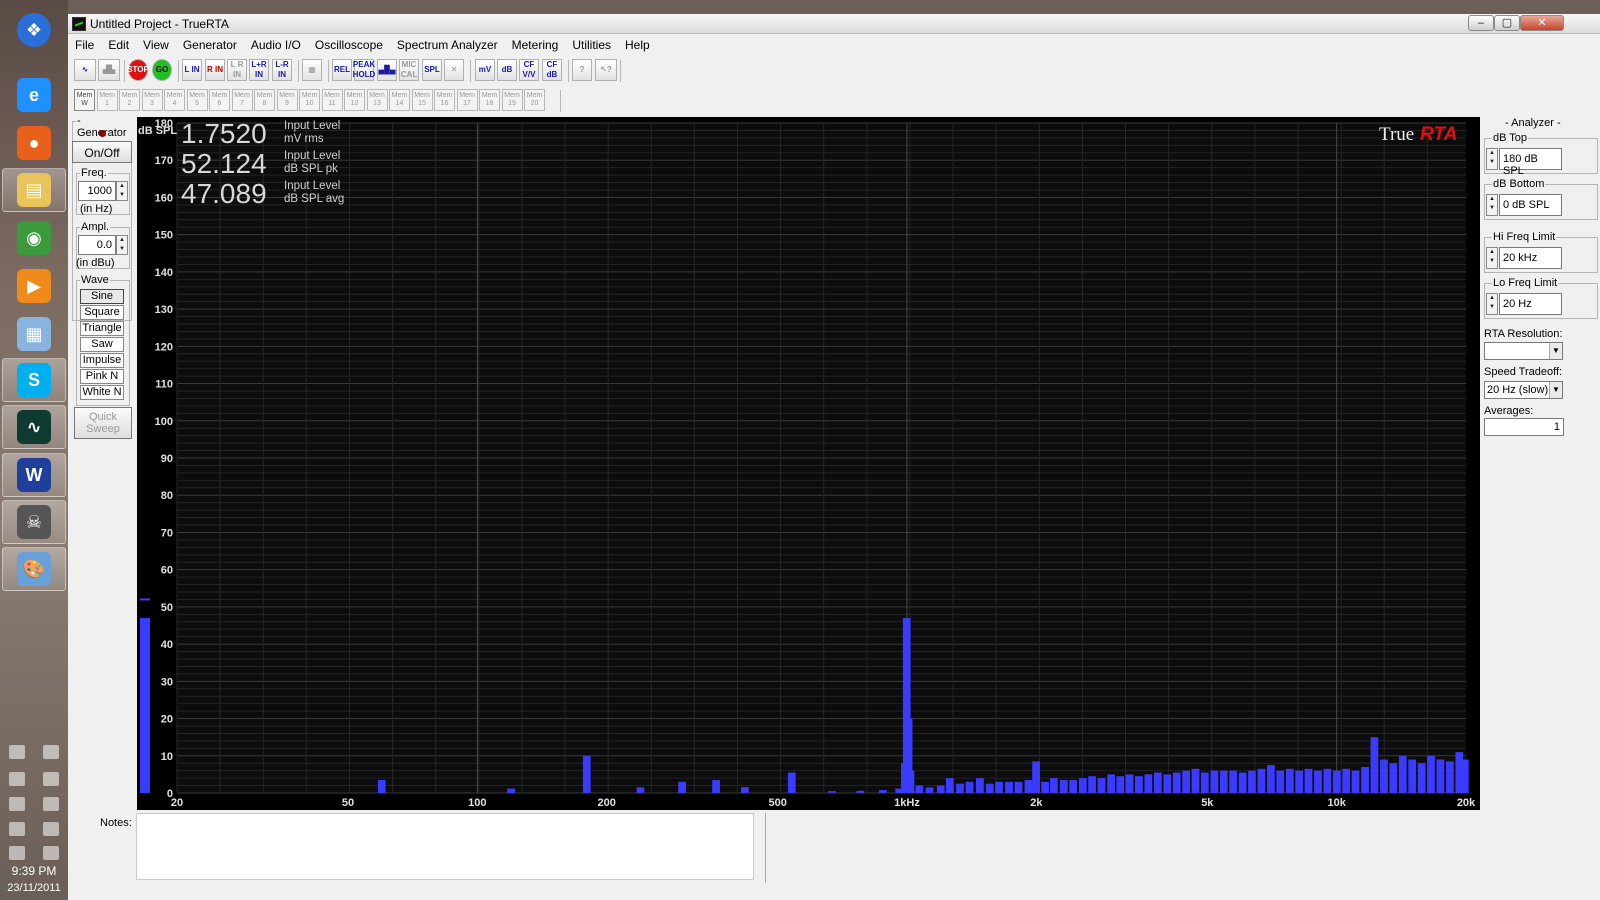 This screenshot has width=1600, height=900. What do you see at coordinates (51, 829) in the screenshot?
I see `volume-icon` at bounding box center [51, 829].